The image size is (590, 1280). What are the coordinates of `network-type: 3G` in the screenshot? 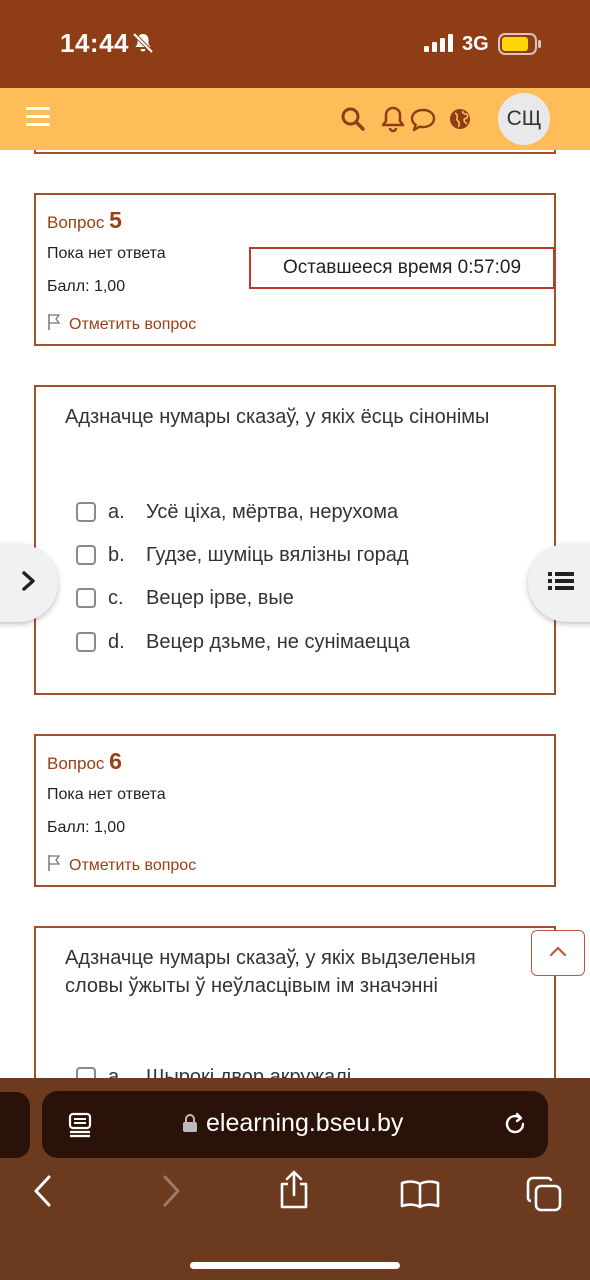 It's located at (475, 44).